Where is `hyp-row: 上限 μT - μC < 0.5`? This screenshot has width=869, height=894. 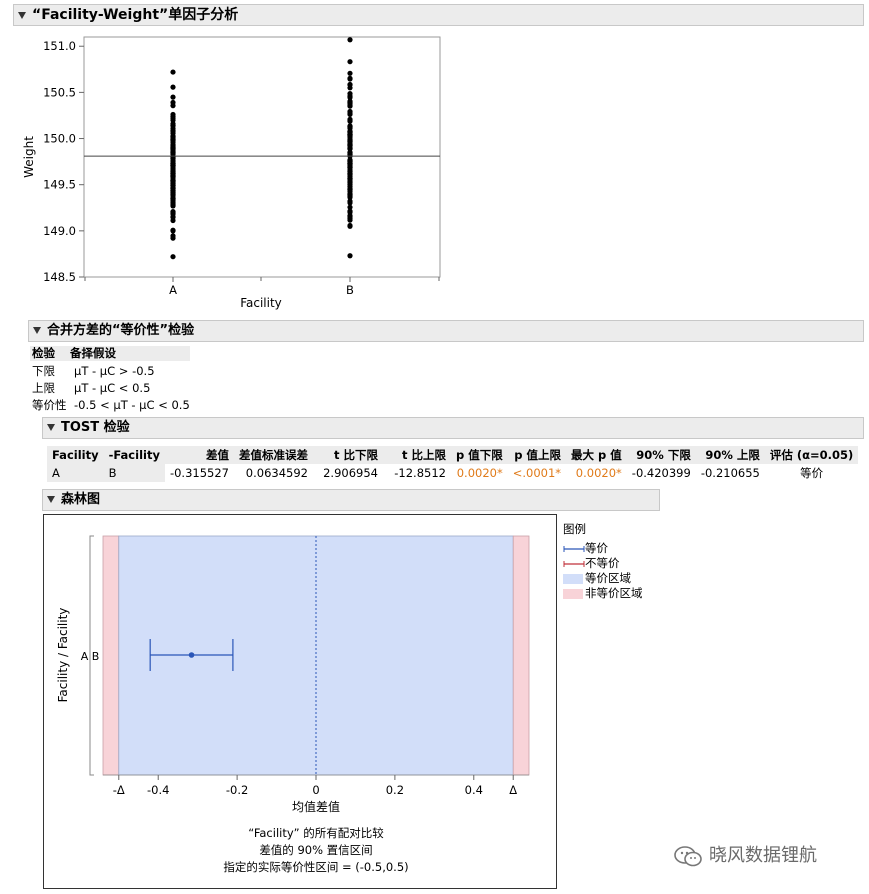 hyp-row: 上限 μT - μC < 0.5 is located at coordinates (110, 388).